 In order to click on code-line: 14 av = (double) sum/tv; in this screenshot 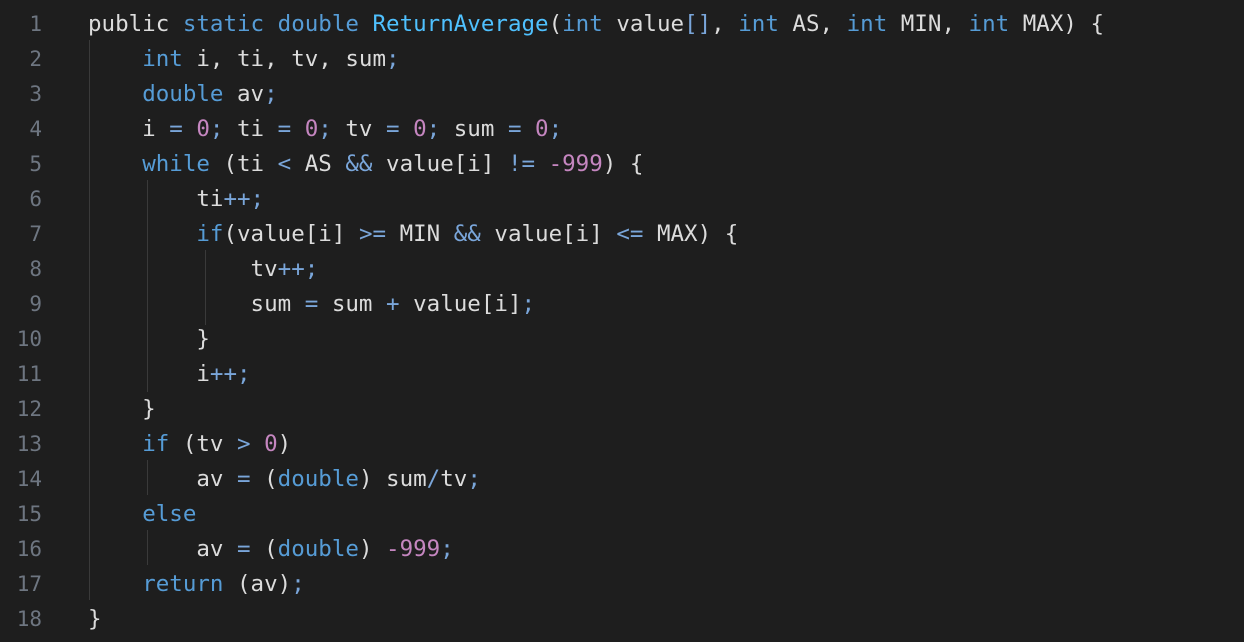, I will do `click(622, 479)`.